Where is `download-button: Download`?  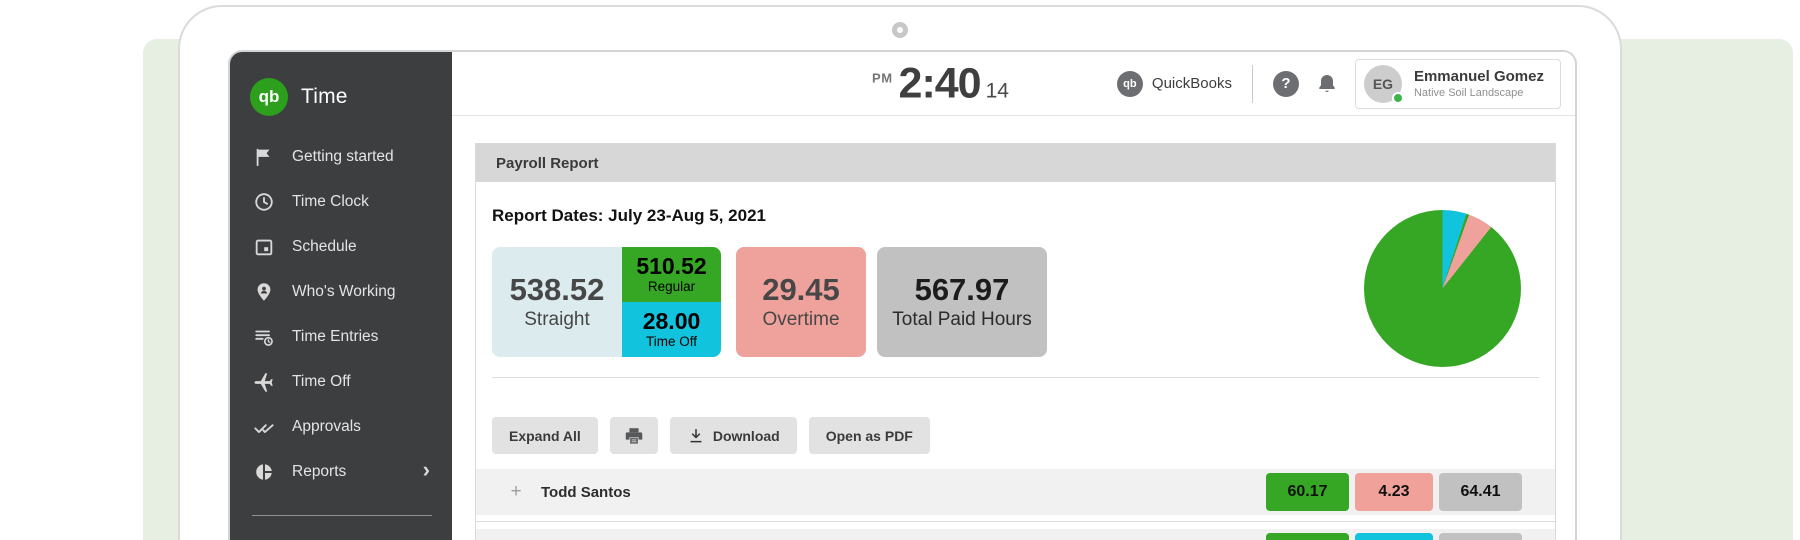
download-button: Download is located at coordinates (733, 435).